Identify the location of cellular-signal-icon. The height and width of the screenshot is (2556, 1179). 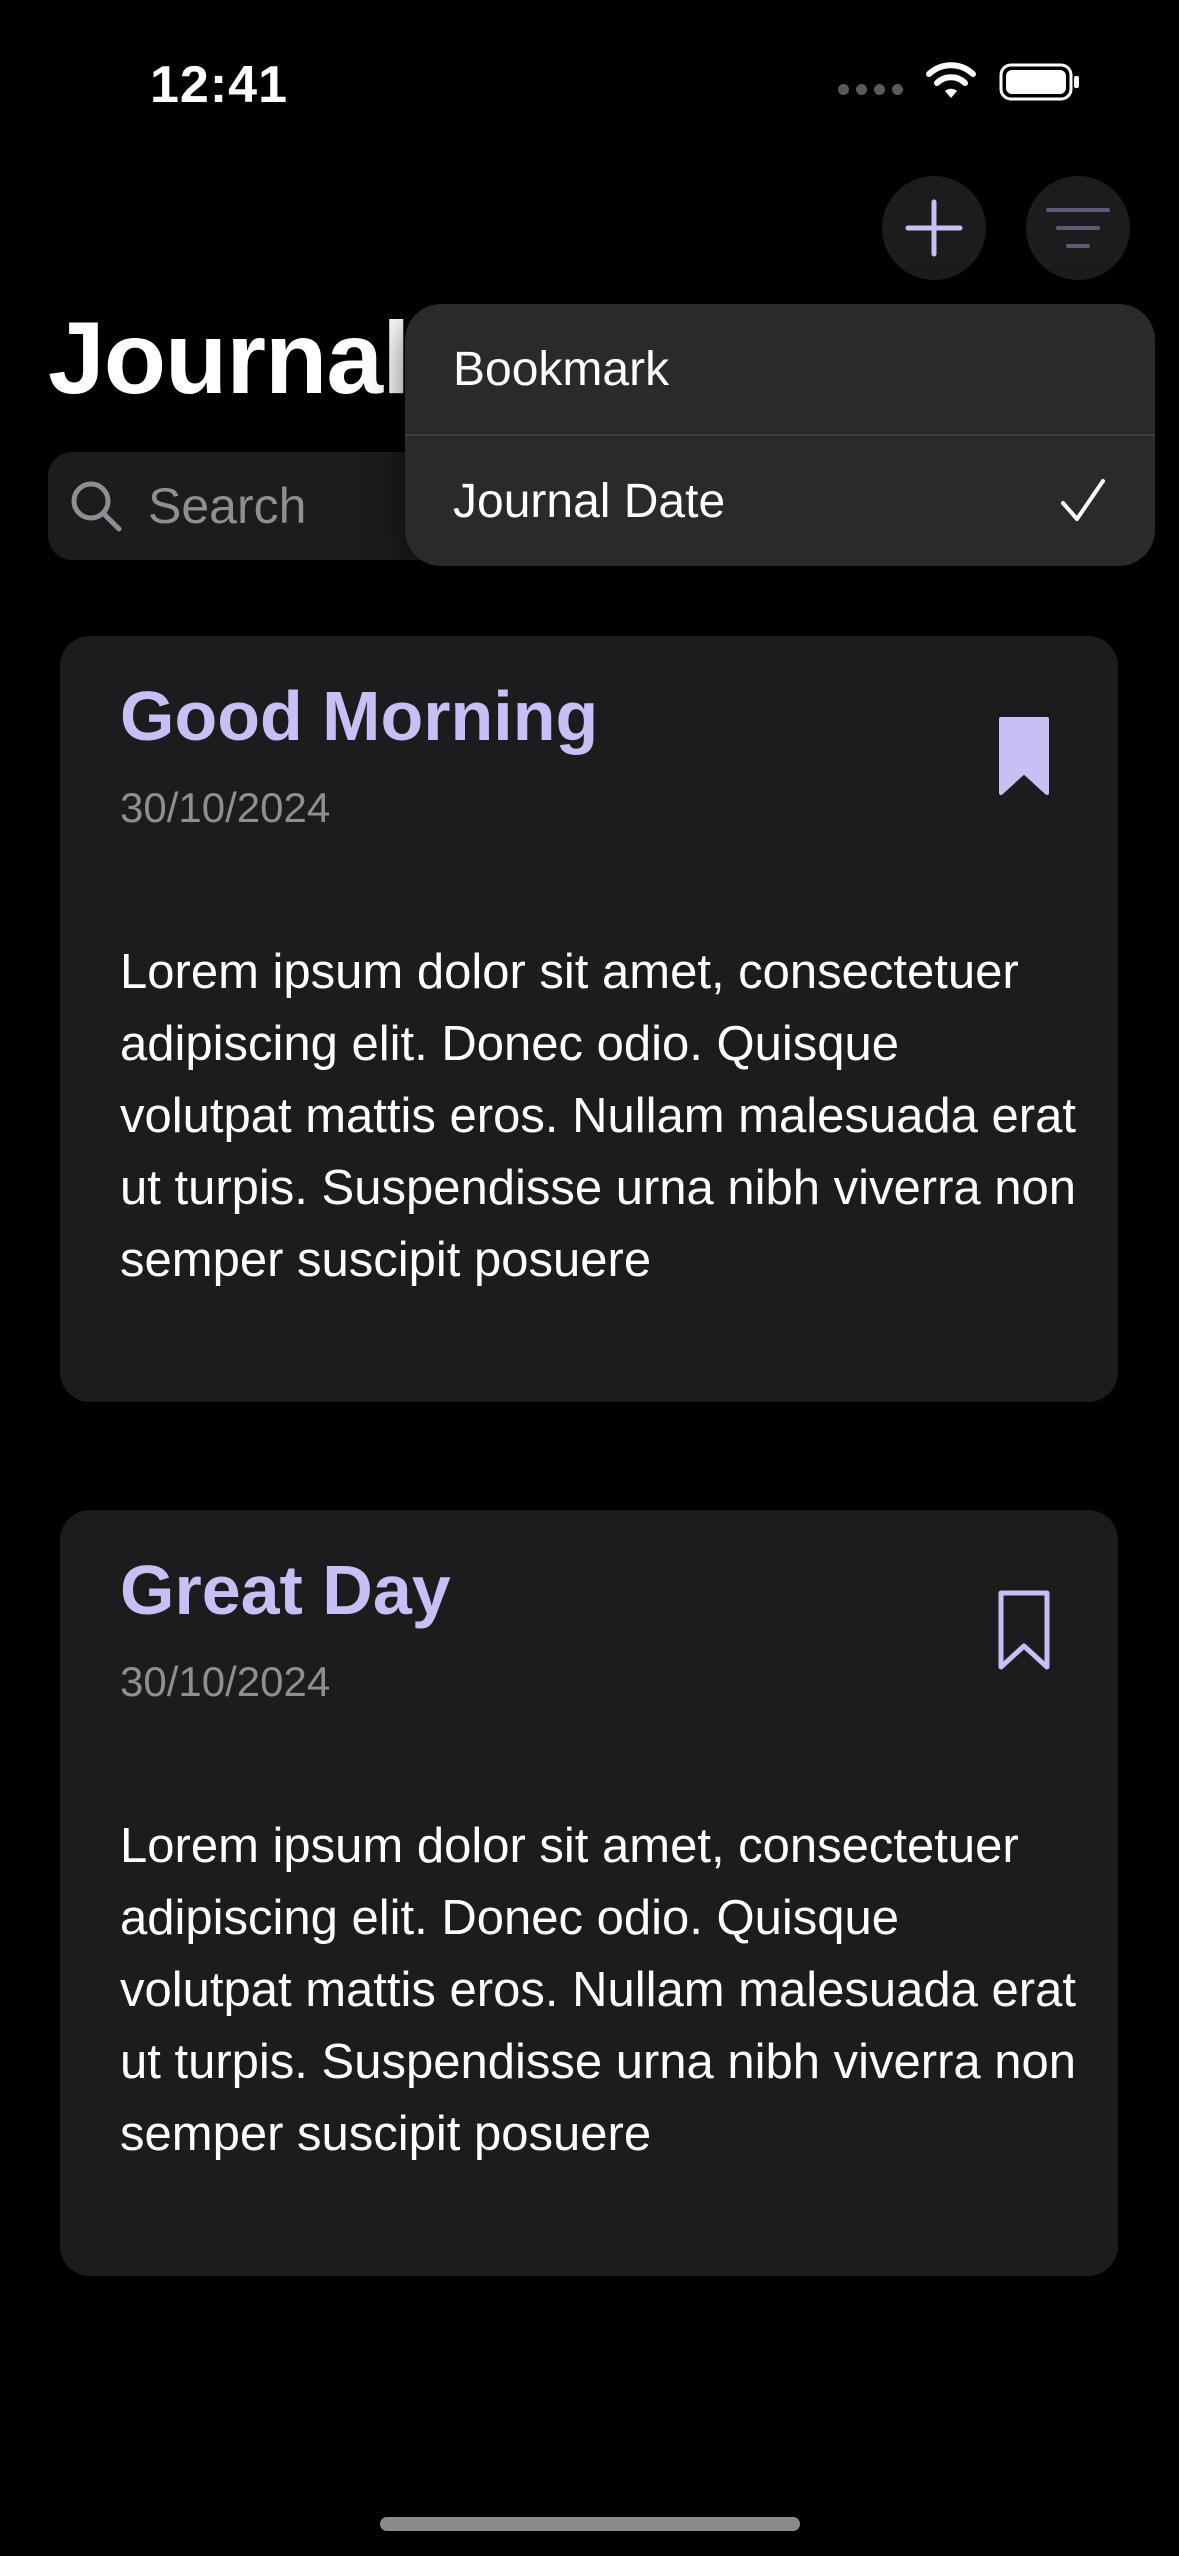
(870, 89).